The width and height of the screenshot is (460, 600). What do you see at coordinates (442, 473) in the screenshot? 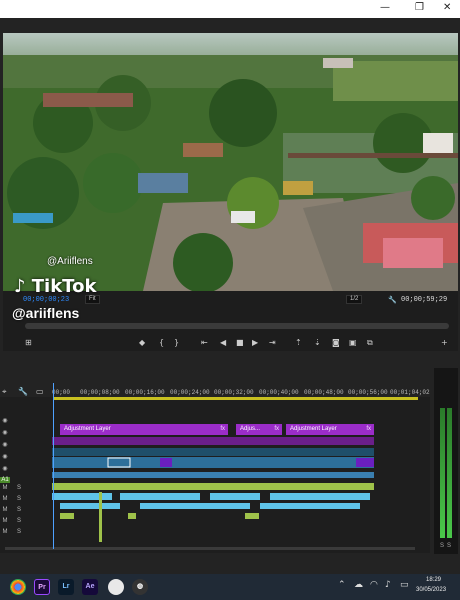
I see `meter-left-channel` at bounding box center [442, 473].